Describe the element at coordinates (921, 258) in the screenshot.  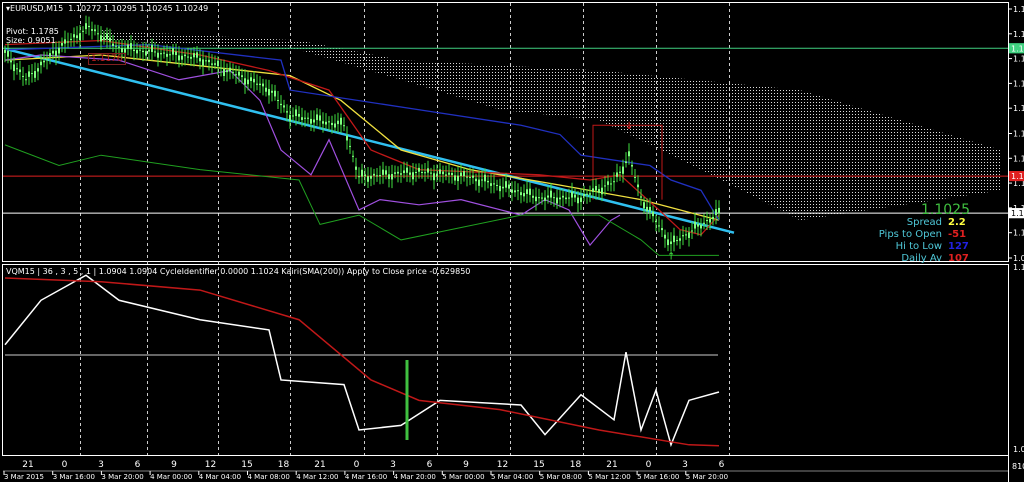
I see `info-row-label: Daily Av` at that location.